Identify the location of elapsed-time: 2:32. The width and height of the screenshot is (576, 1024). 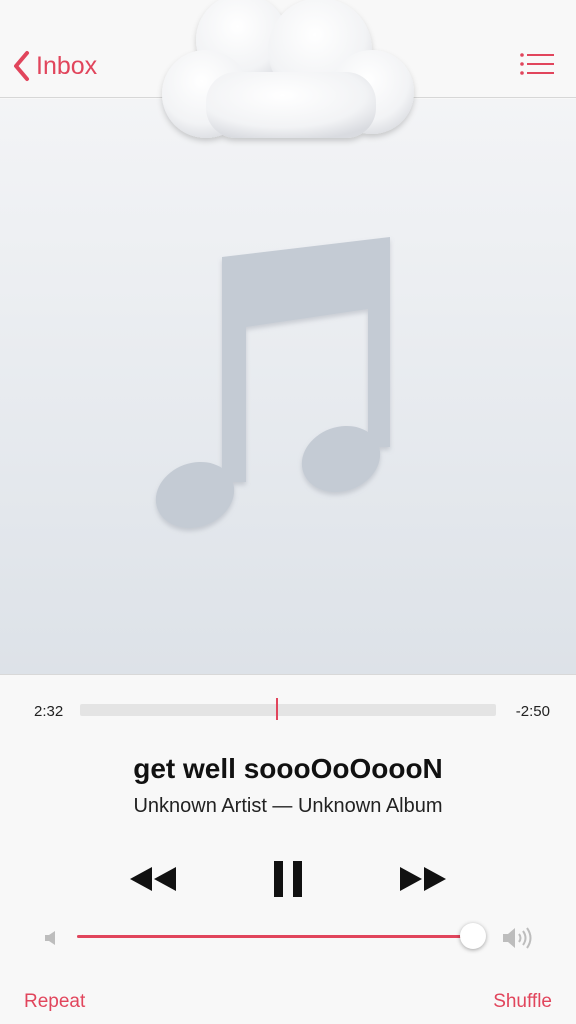
(49, 711).